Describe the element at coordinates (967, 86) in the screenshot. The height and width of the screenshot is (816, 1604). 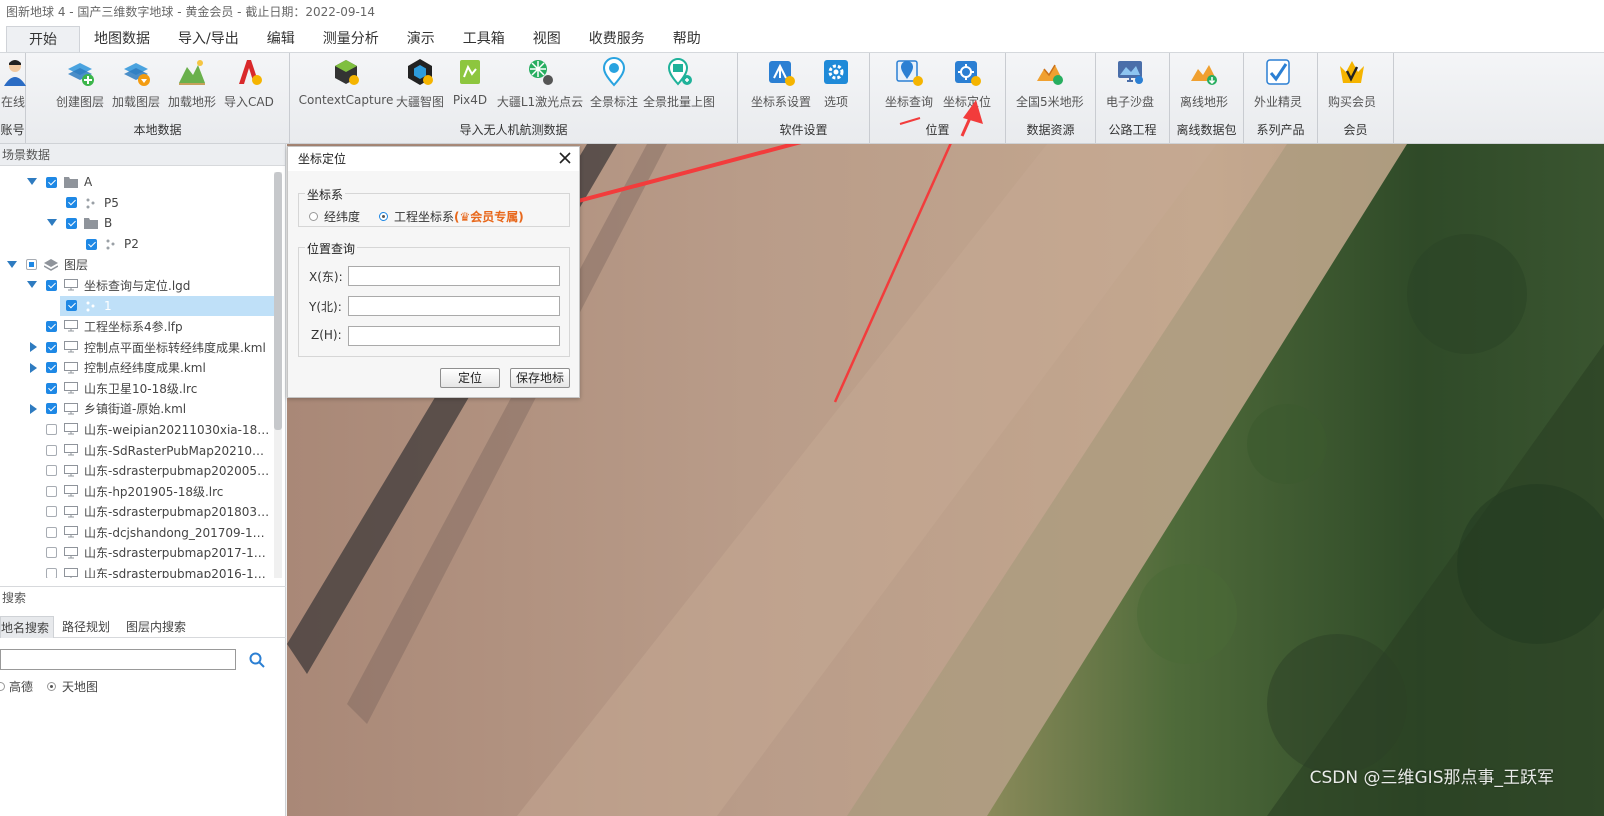
I see `coordinate-locate-button: 坐标定位` at that location.